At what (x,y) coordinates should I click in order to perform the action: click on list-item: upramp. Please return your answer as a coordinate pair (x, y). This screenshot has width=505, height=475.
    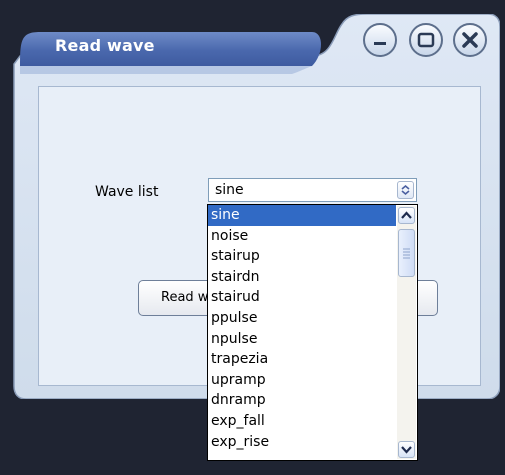
    Looking at the image, I should click on (302, 380).